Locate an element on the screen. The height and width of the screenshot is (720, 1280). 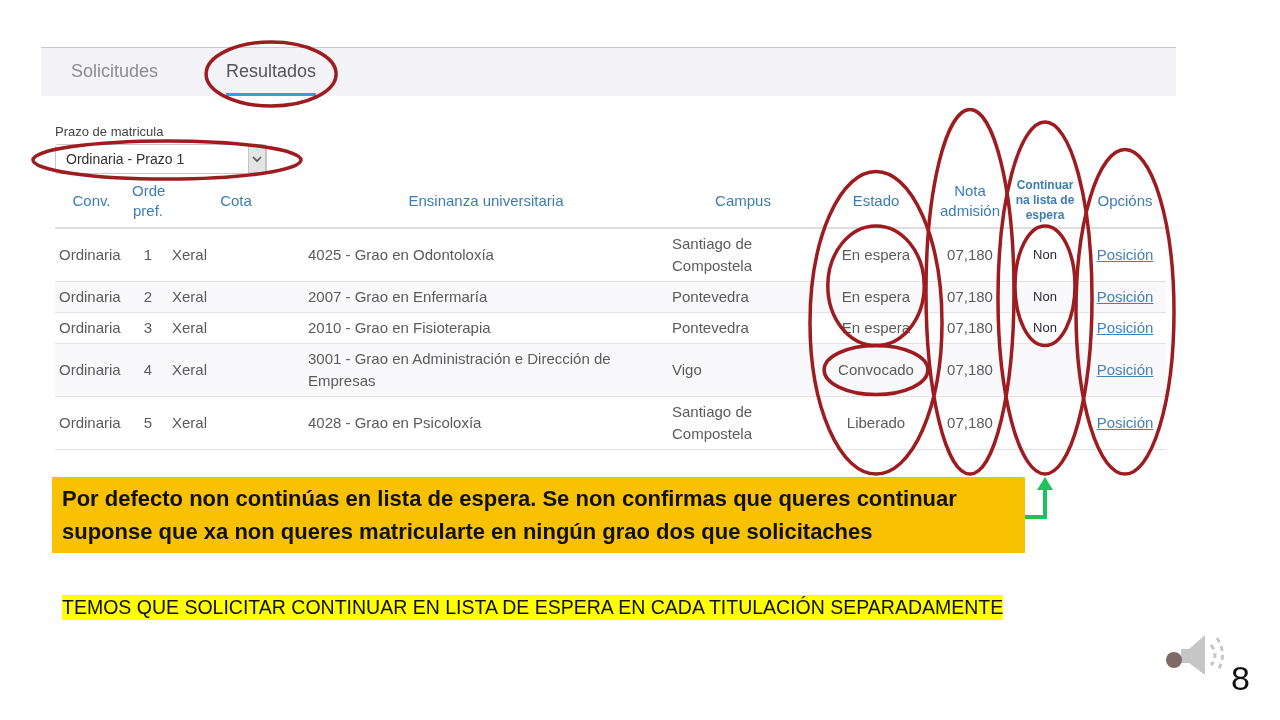
table-cell: 2 is located at coordinates (148, 297).